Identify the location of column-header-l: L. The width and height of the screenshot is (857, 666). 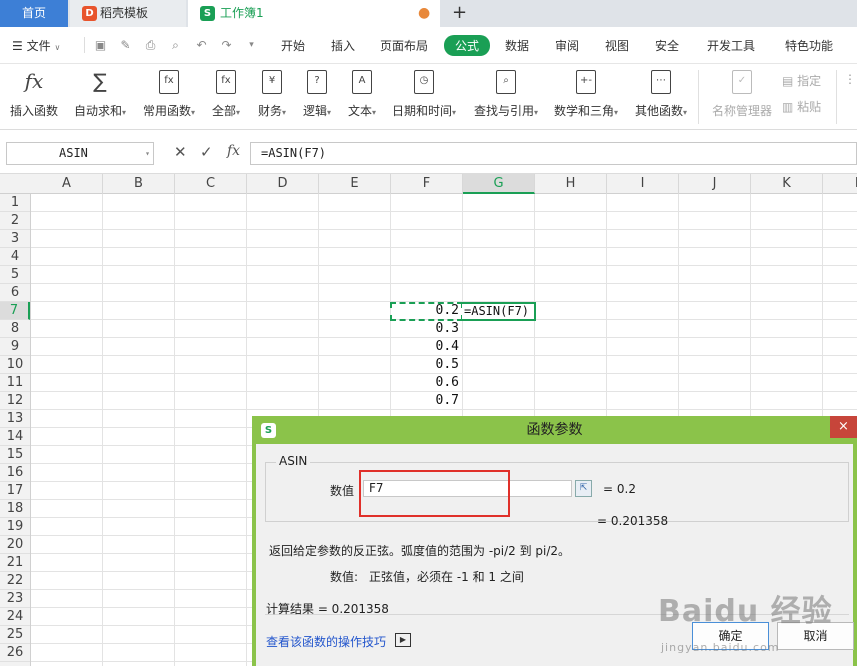
(840, 184).